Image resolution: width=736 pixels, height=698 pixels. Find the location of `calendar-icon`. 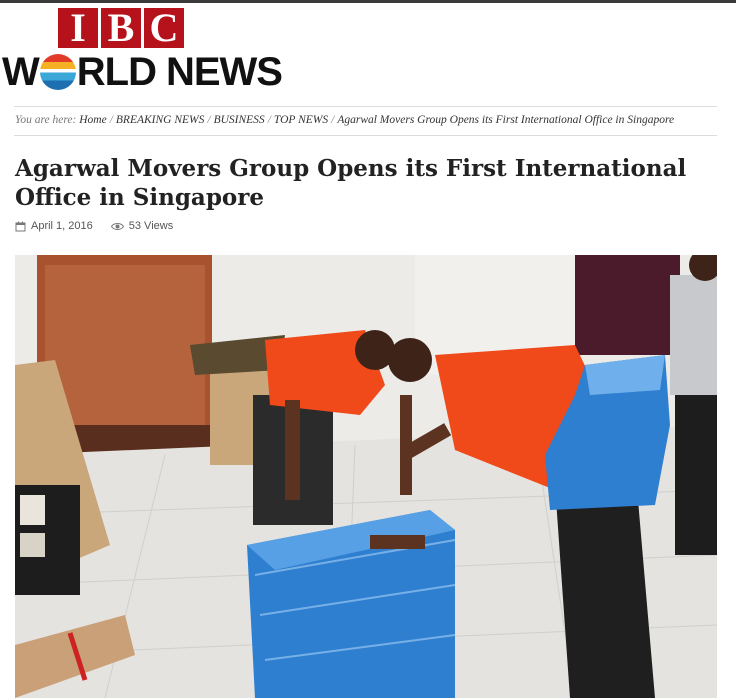

calendar-icon is located at coordinates (20, 226).